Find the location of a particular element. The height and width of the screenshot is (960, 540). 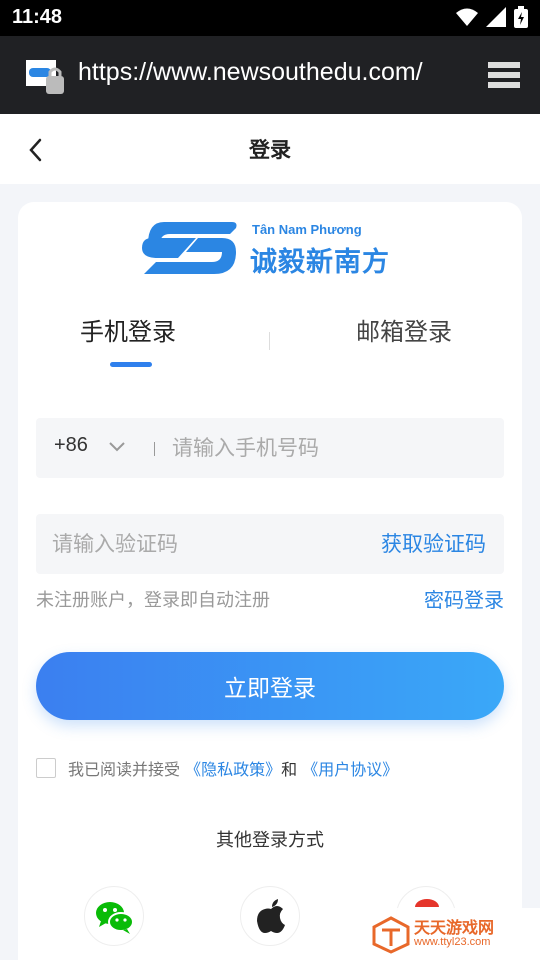

hint-row: 未注册账户，登录即自动注册 密码登录 is located at coordinates (270, 599).